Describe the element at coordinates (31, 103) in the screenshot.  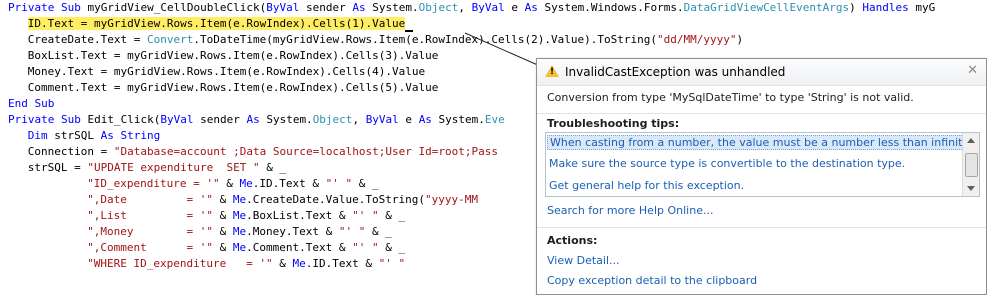
I see `code-line: End Sub` at that location.